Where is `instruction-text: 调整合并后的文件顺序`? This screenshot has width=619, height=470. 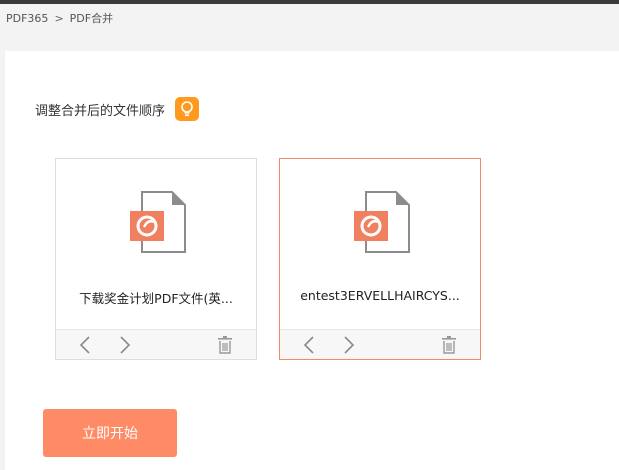 instruction-text: 调整合并后的文件顺序 is located at coordinates (100, 111).